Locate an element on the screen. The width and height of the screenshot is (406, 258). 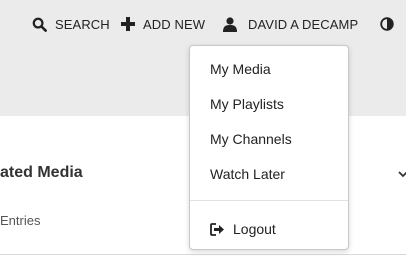
add-new-button: ADD NEW is located at coordinates (163, 24).